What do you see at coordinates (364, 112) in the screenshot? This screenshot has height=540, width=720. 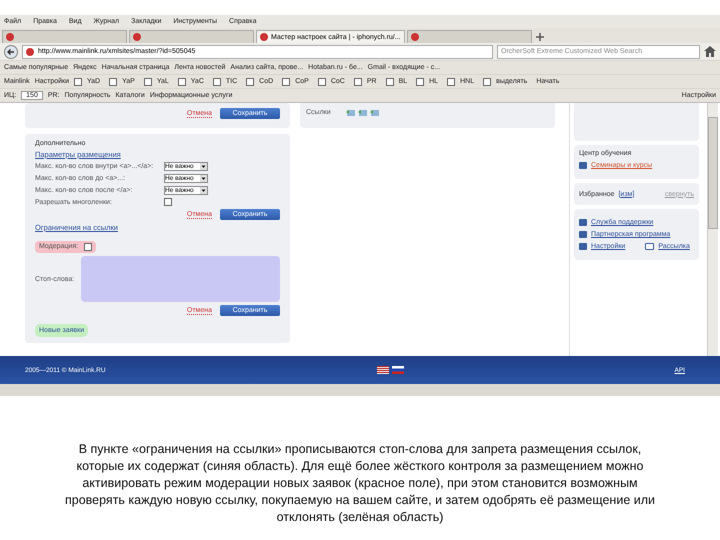 I see `link-icons-drawing` at bounding box center [364, 112].